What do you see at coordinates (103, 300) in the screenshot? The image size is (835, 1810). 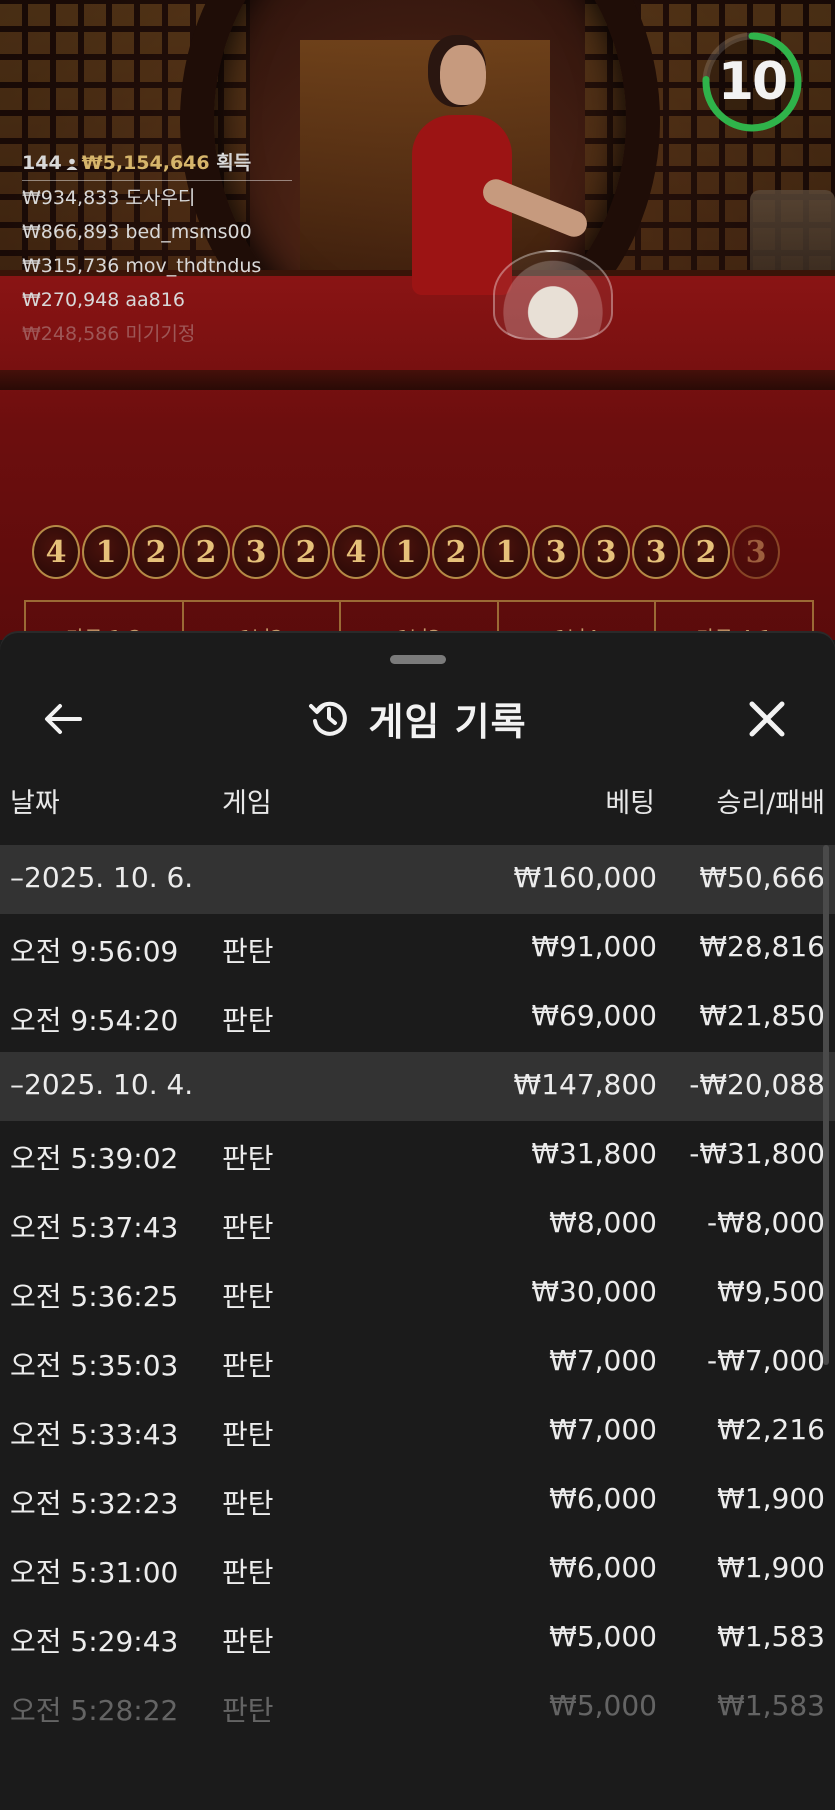 I see `winner-row: ₩270,948 aa816` at bounding box center [103, 300].